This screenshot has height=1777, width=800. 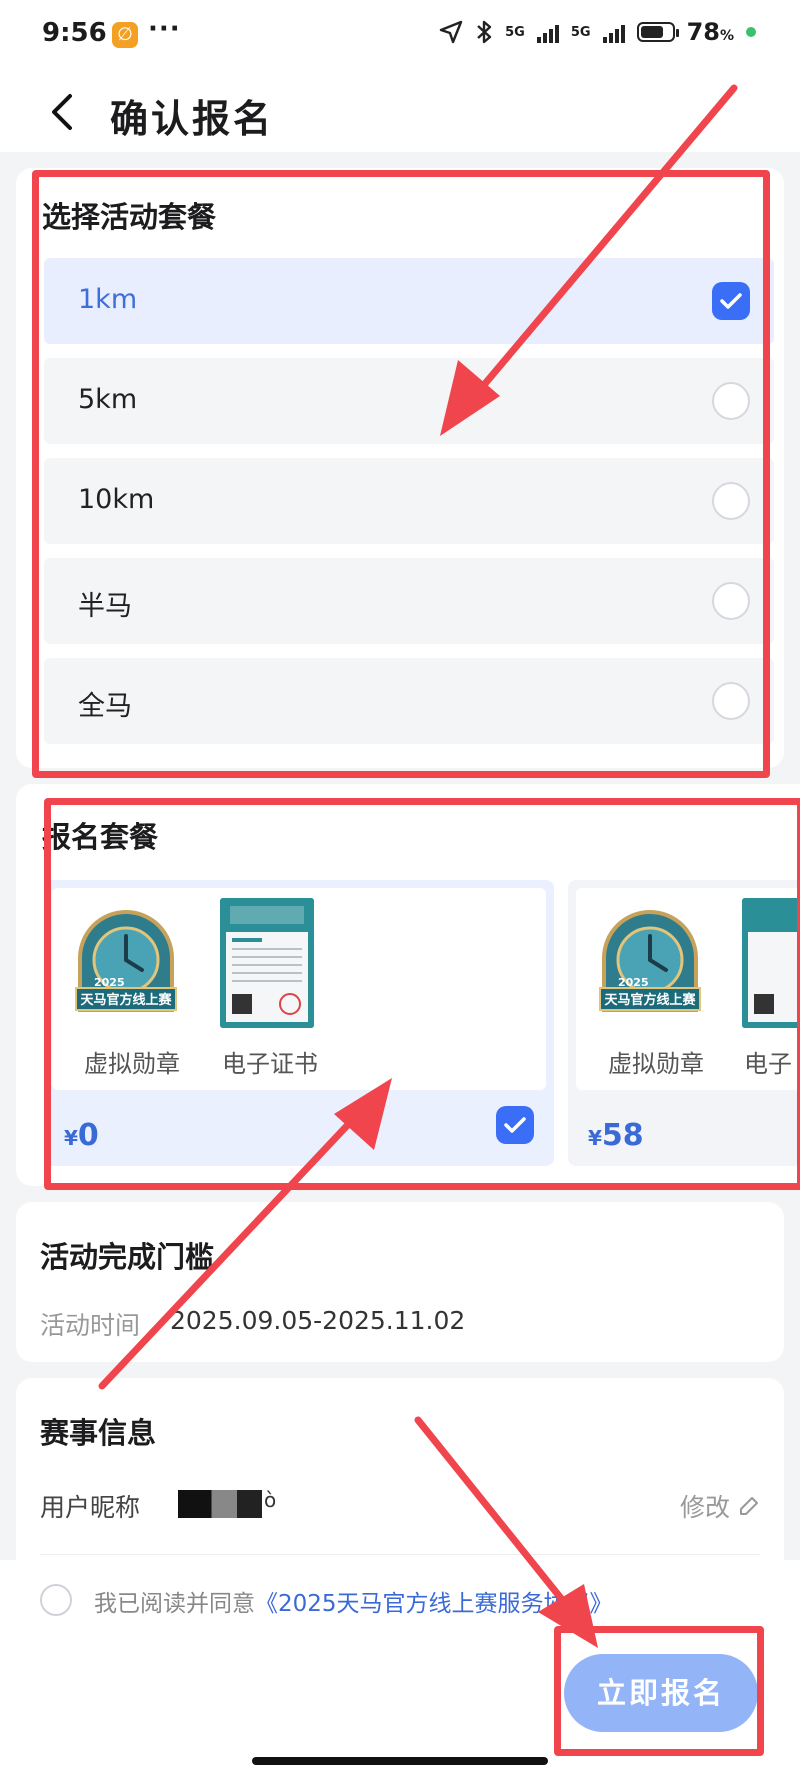 I want to click on plan-option-half-marathon: 半马, so click(x=409, y=601).